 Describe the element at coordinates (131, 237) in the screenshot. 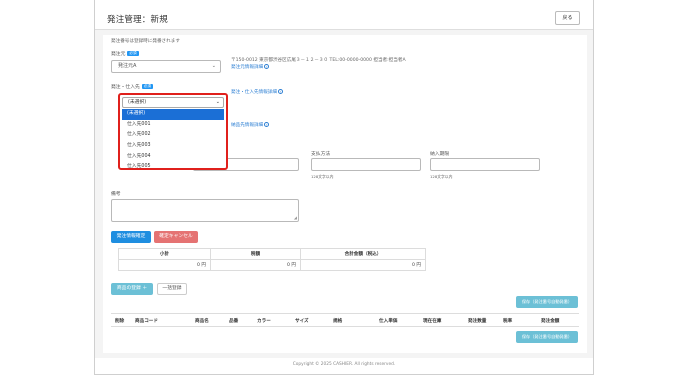

I see `confirm-order-button: 発注情報確定` at that location.